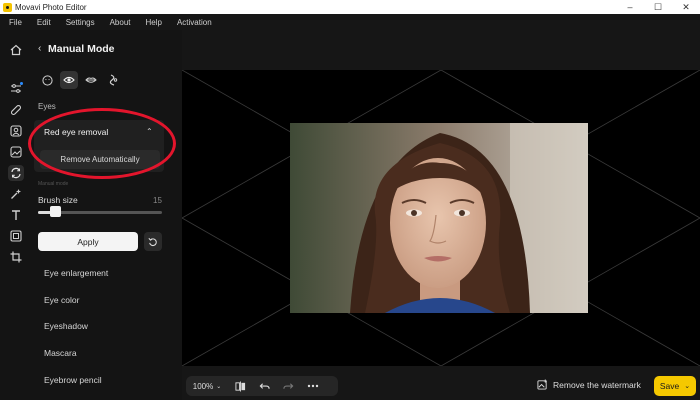  I want to click on section-label: Eyes, so click(47, 106).